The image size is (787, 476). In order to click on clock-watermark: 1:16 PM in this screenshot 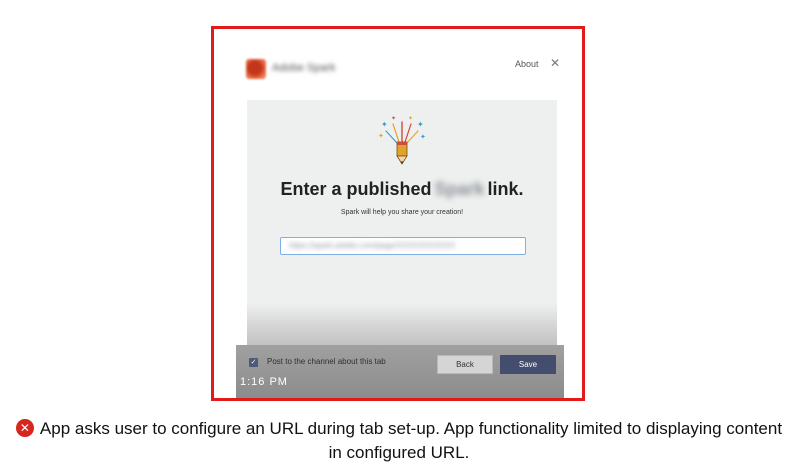, I will do `click(264, 382)`.